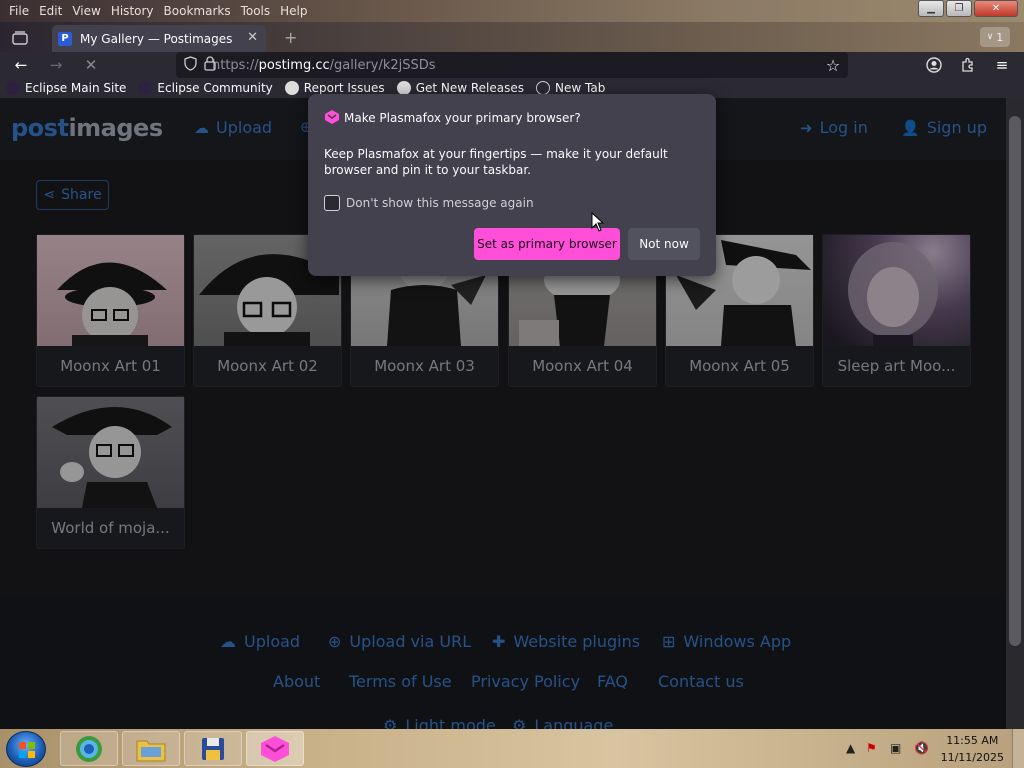  I want to click on shield-icon, so click(190, 65).